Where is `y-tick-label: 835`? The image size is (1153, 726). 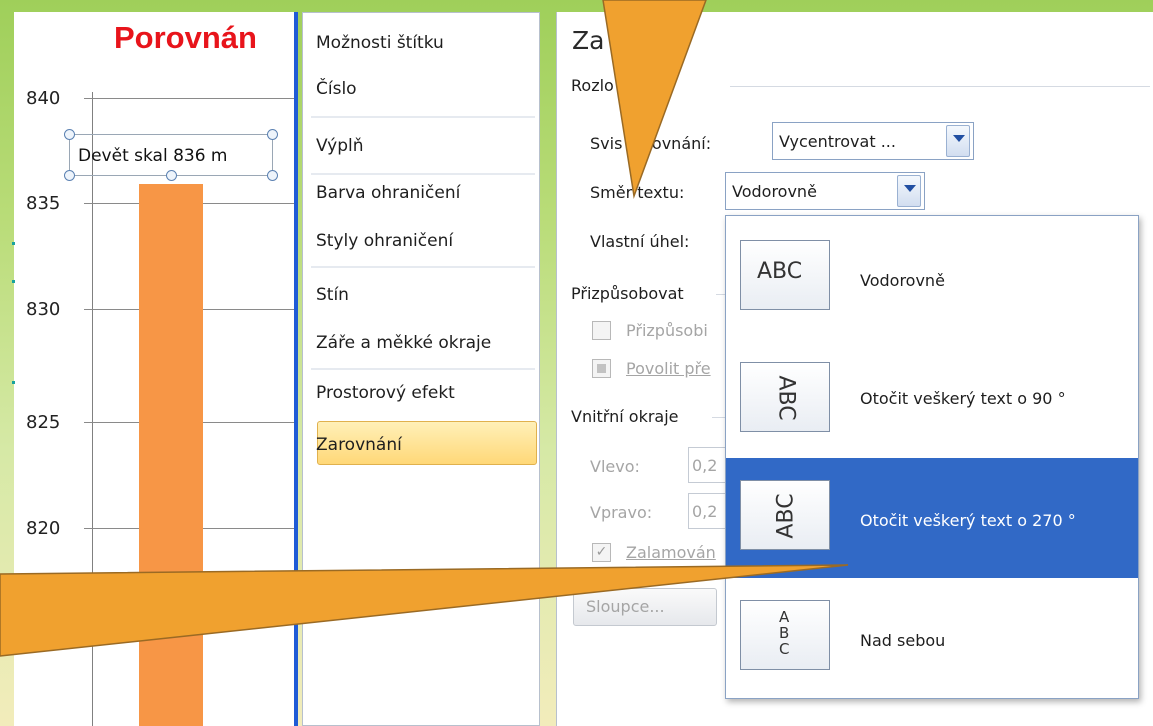
y-tick-label: 835 is located at coordinates (43, 203).